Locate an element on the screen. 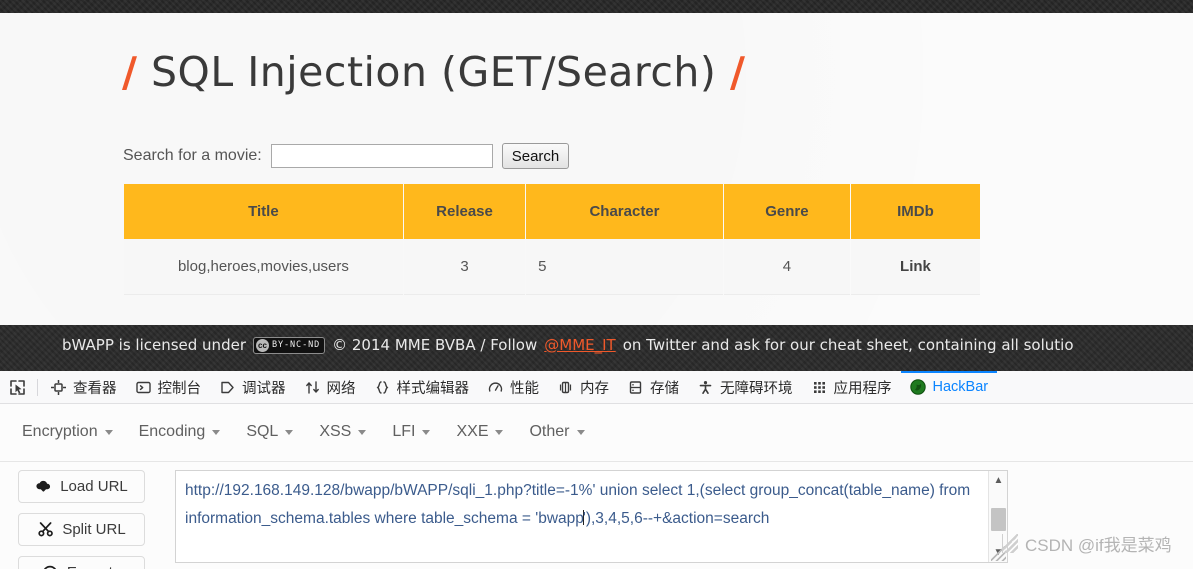 The width and height of the screenshot is (1193, 569). watermark: CSDN @if我是菜鸡 is located at coordinates (1087, 543).